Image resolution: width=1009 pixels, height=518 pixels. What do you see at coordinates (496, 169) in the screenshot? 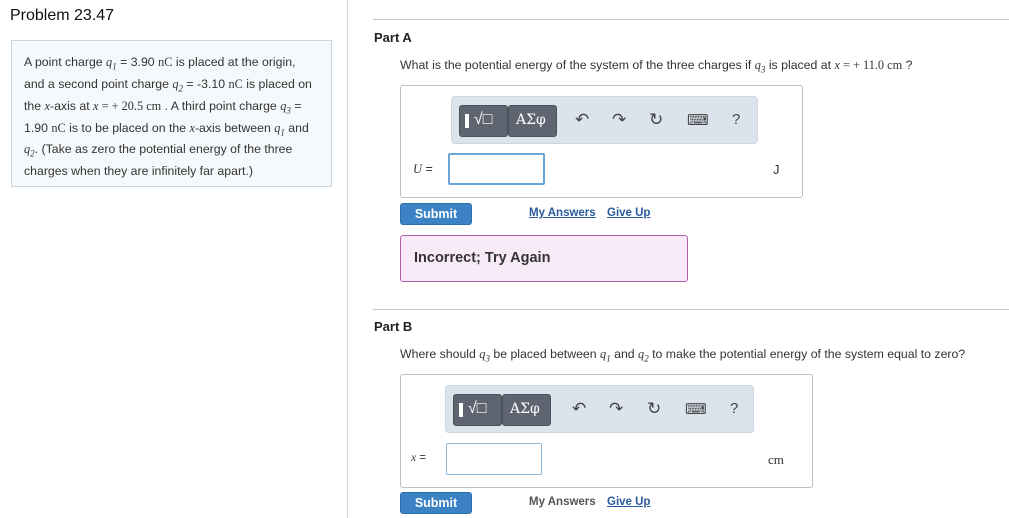
I see `part-a-answer-input` at bounding box center [496, 169].